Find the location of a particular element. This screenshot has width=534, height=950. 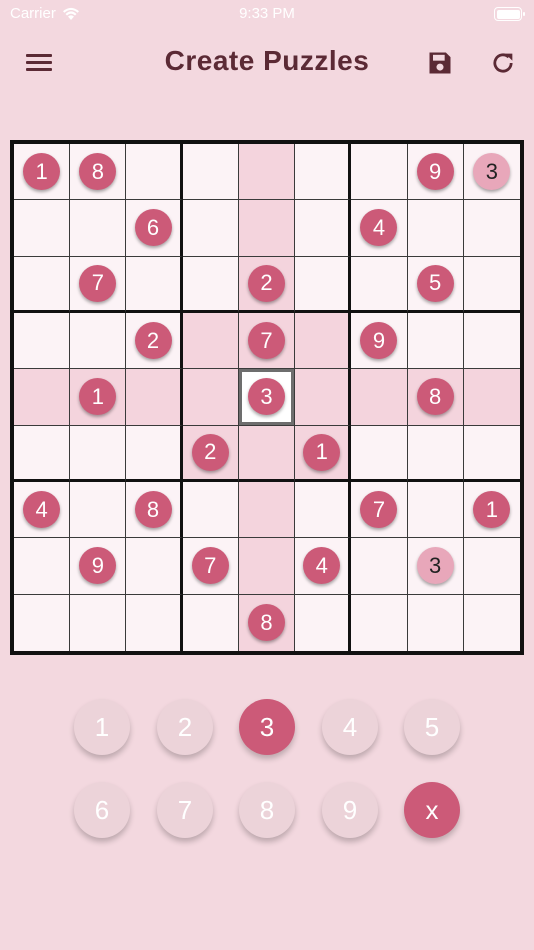

number-key-7: 7 is located at coordinates (185, 810).